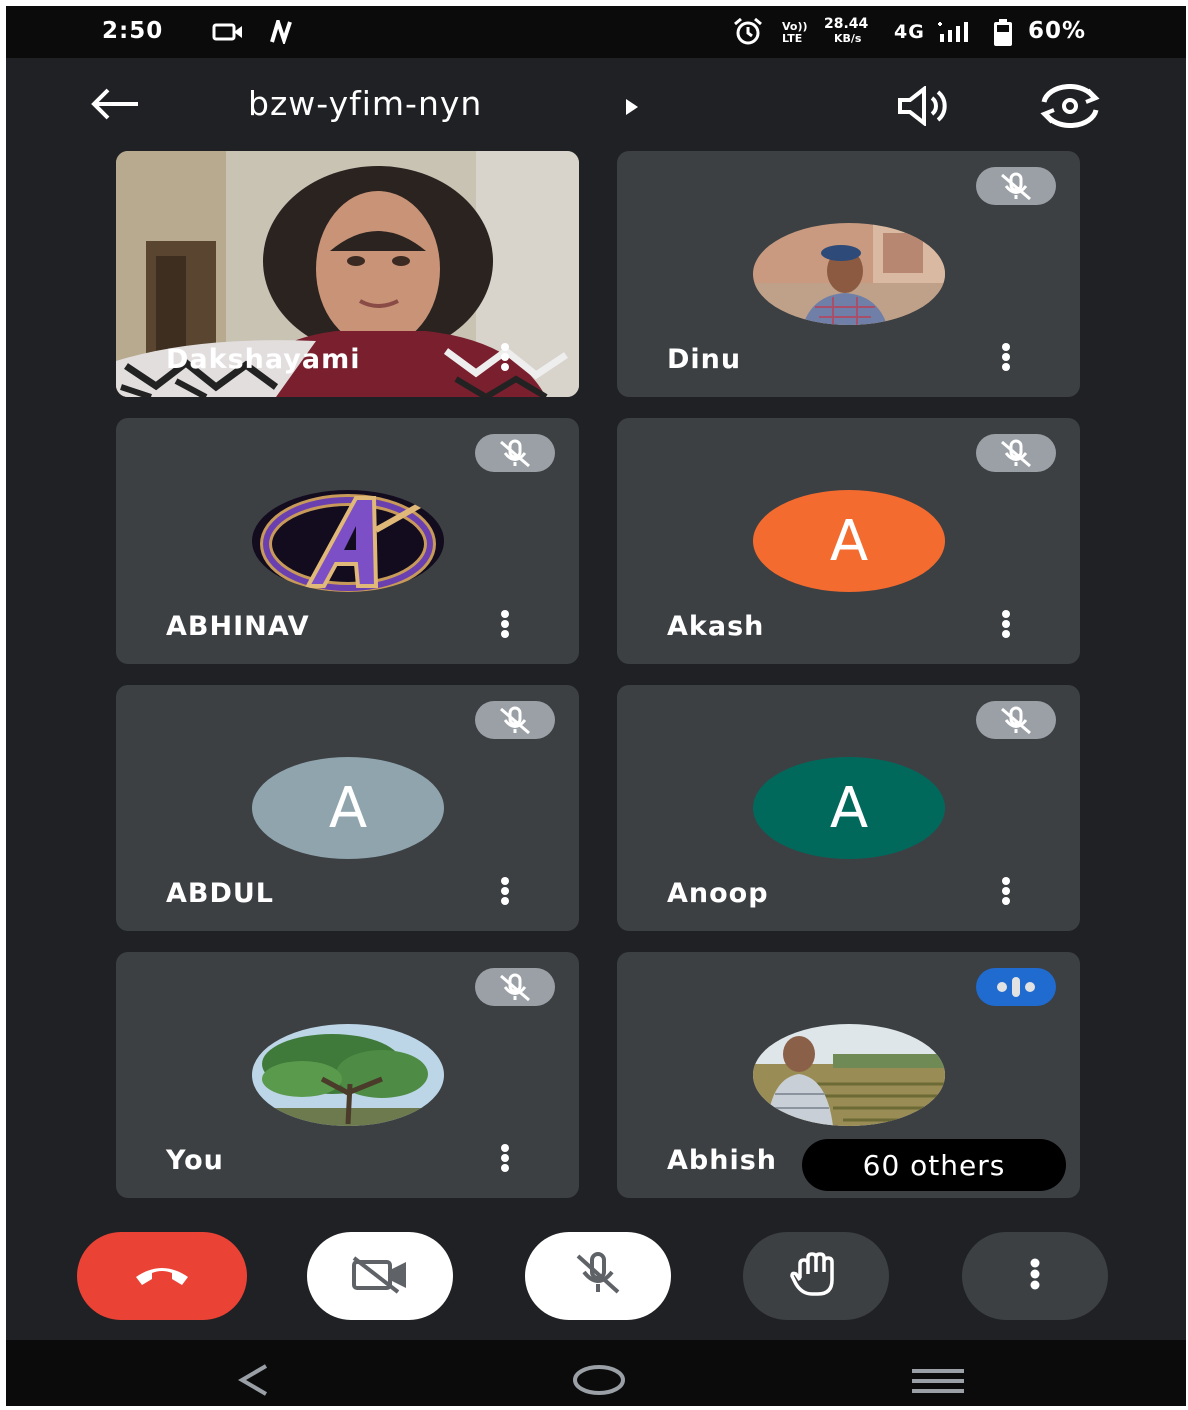  What do you see at coordinates (848, 38) in the screenshot?
I see `speed-unit: KB/s` at bounding box center [848, 38].